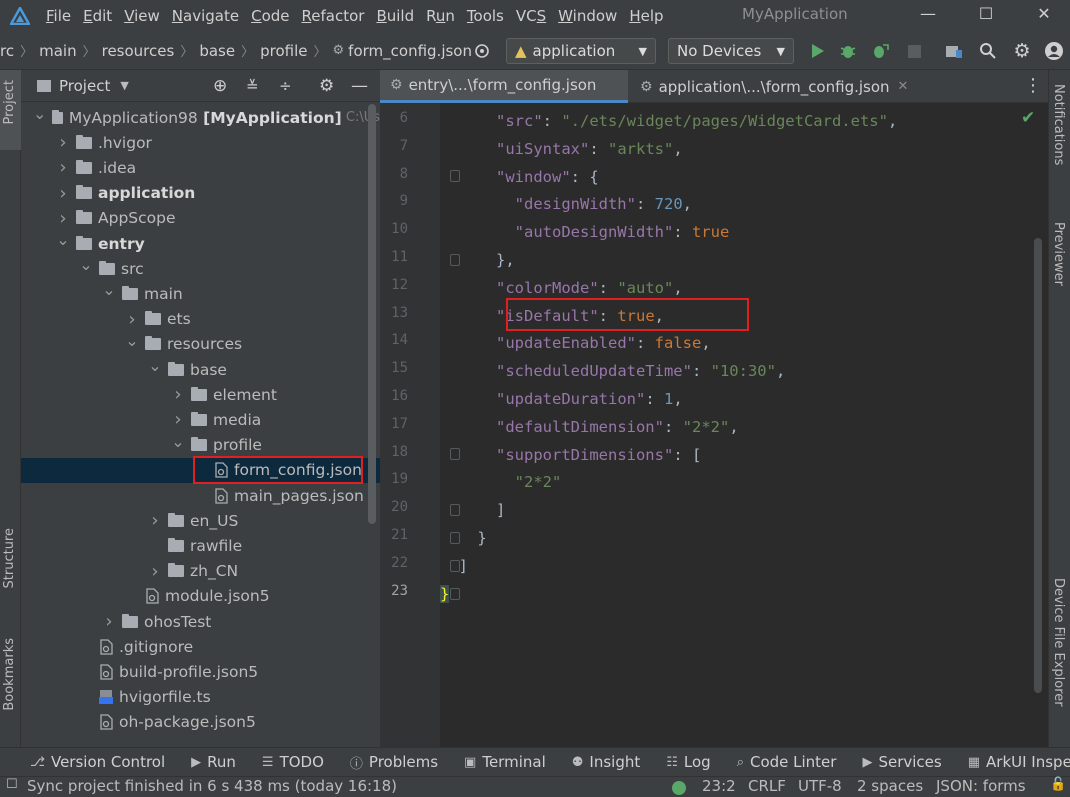 This screenshot has height=797, width=1070. I want to click on module-select: ▲ application ▼, so click(581, 51).